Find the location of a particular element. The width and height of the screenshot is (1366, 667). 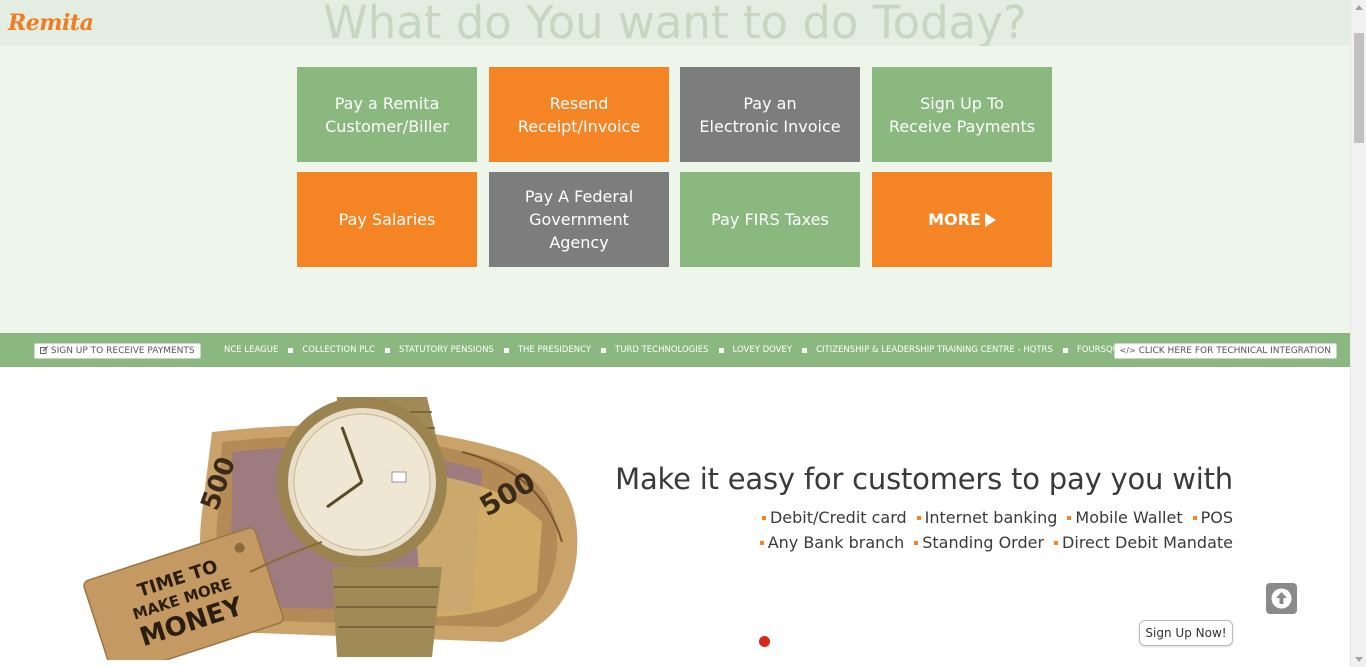

tile-label: Pay FIRS Taxes is located at coordinates (770, 219).